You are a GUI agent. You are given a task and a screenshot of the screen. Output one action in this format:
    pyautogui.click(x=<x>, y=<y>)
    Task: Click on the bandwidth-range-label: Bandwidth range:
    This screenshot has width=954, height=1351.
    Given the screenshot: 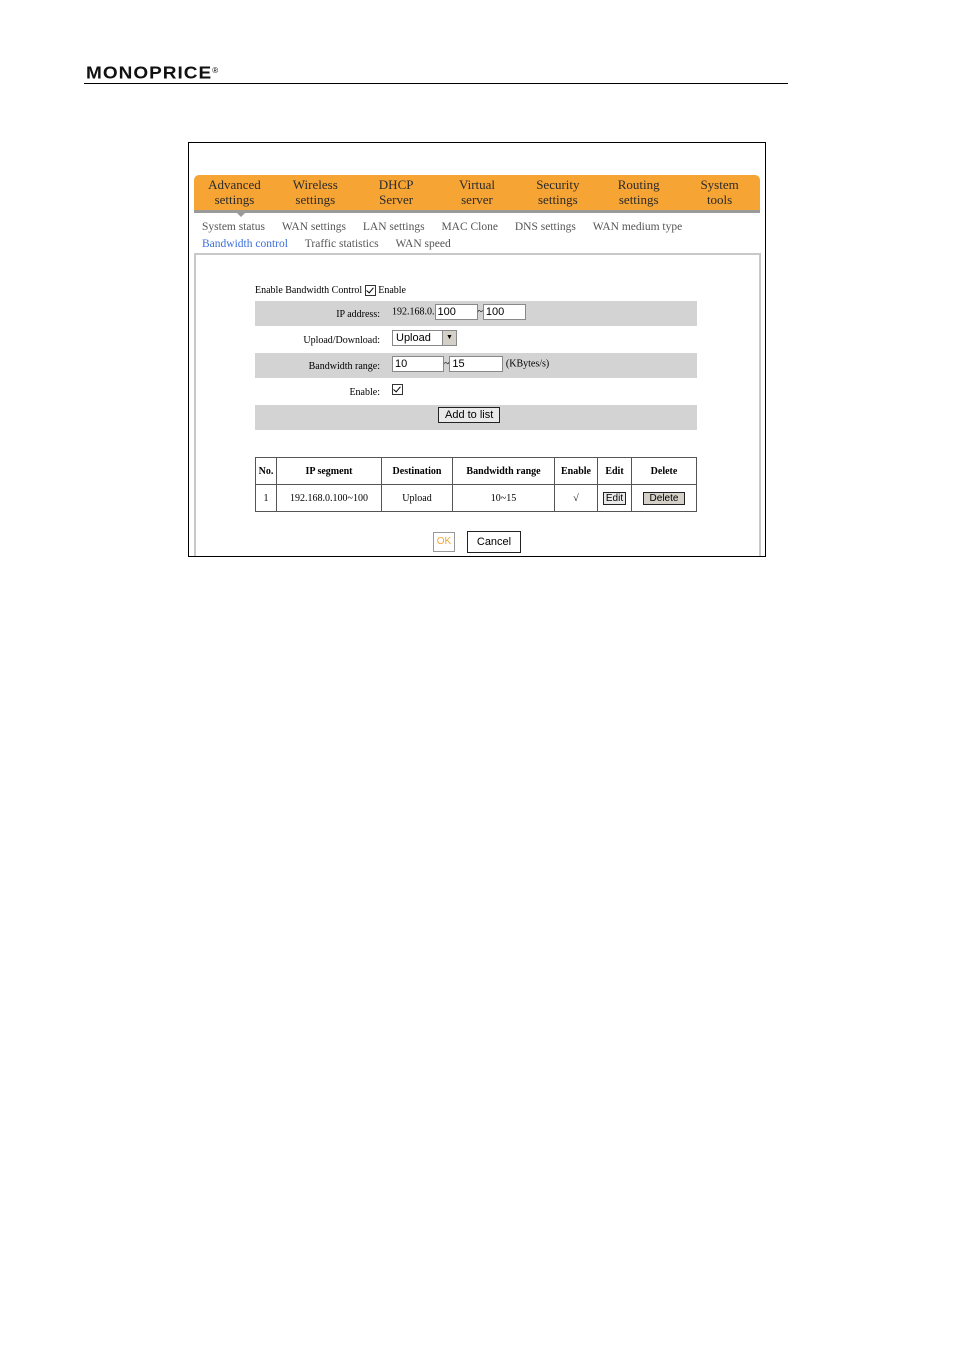 What is the action you would take?
    pyautogui.click(x=344, y=366)
    